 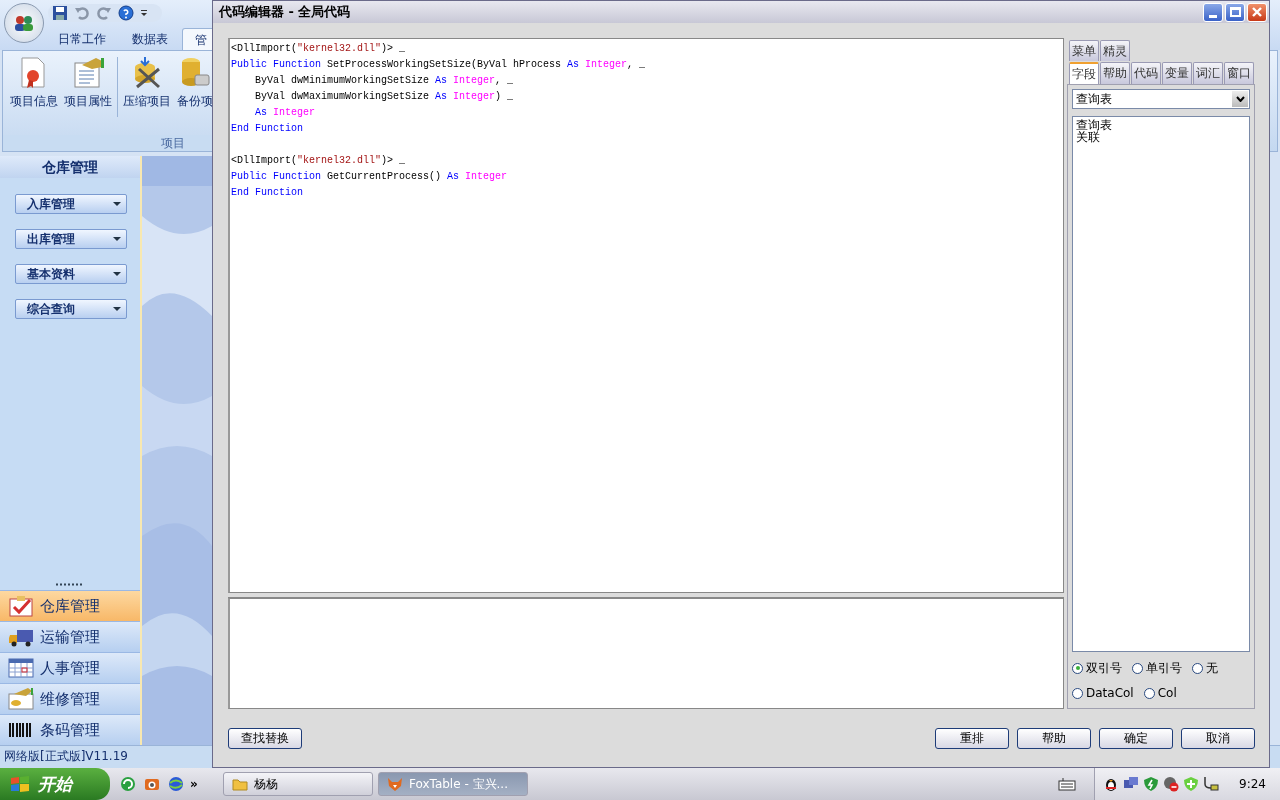 I want to click on browser-icon, so click(x=176, y=784).